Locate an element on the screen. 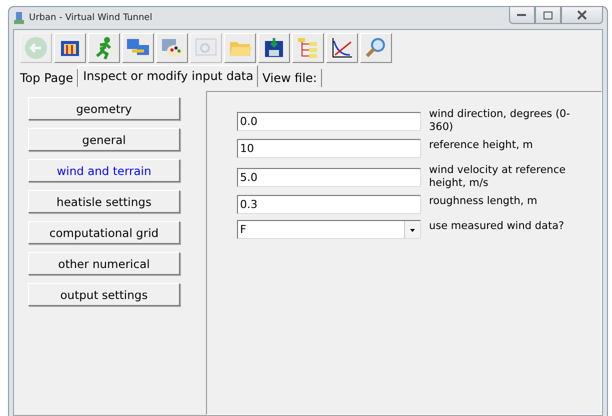  minimize-button is located at coordinates (522, 15).